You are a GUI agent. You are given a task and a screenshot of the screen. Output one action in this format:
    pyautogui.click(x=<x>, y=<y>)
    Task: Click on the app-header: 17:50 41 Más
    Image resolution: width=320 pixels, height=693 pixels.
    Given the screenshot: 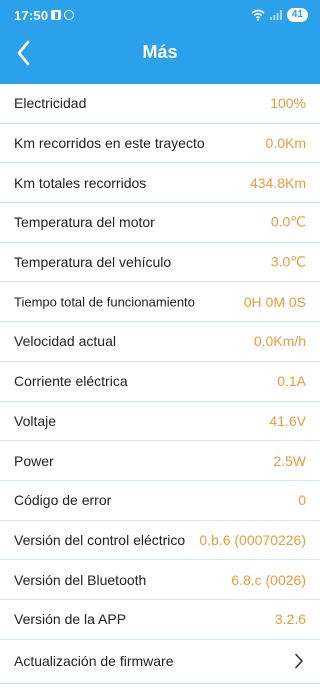 What is the action you would take?
    pyautogui.click(x=160, y=42)
    